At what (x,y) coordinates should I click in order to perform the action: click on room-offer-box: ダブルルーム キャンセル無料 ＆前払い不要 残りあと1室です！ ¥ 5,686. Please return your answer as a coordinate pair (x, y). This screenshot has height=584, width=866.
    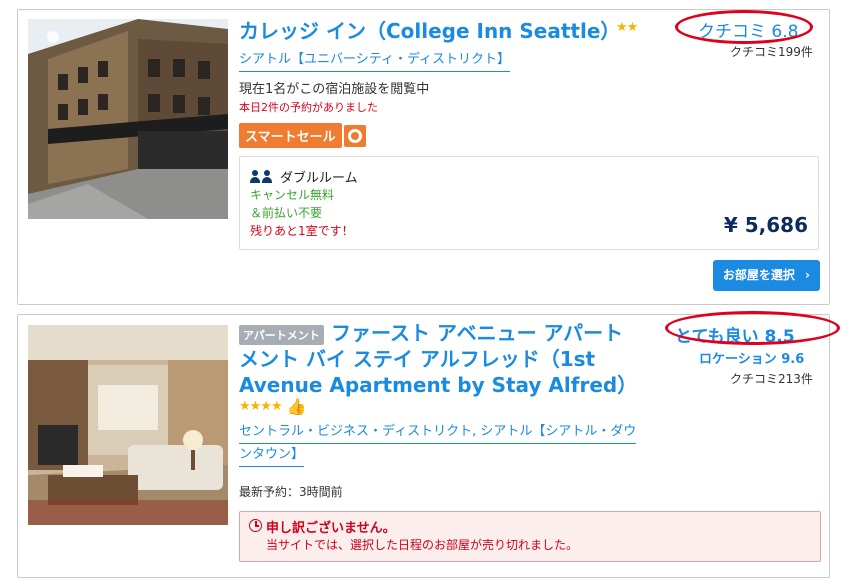
    Looking at the image, I should click on (529, 203).